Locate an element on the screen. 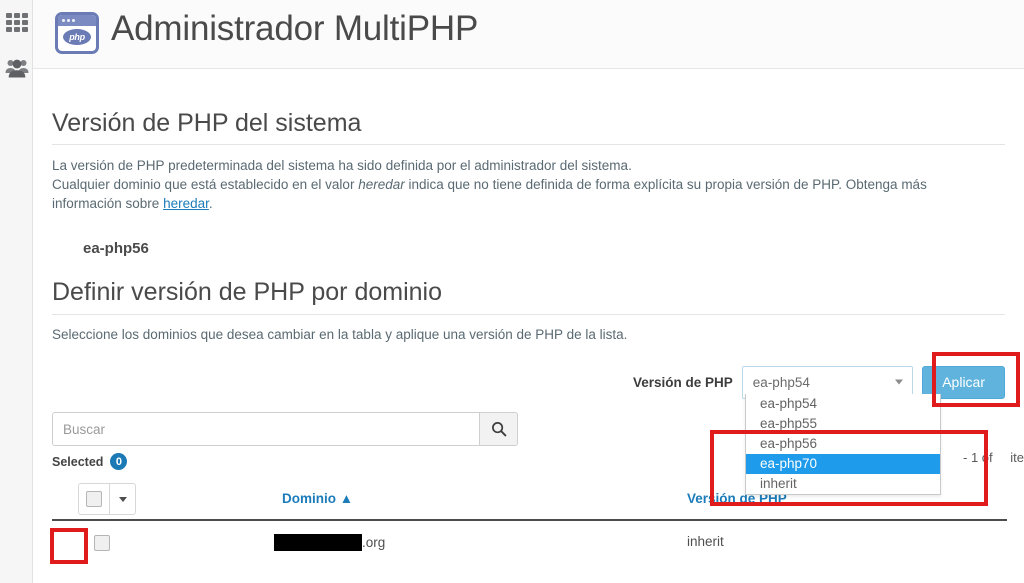  row-domain-suffix: .org is located at coordinates (374, 542).